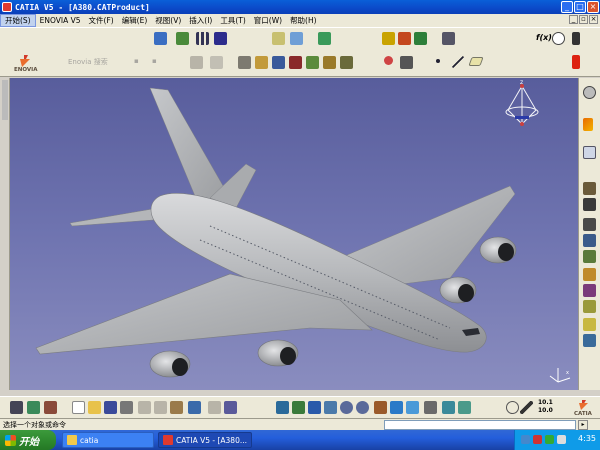  I want to click on apply-material-icon, so click(388, 38).